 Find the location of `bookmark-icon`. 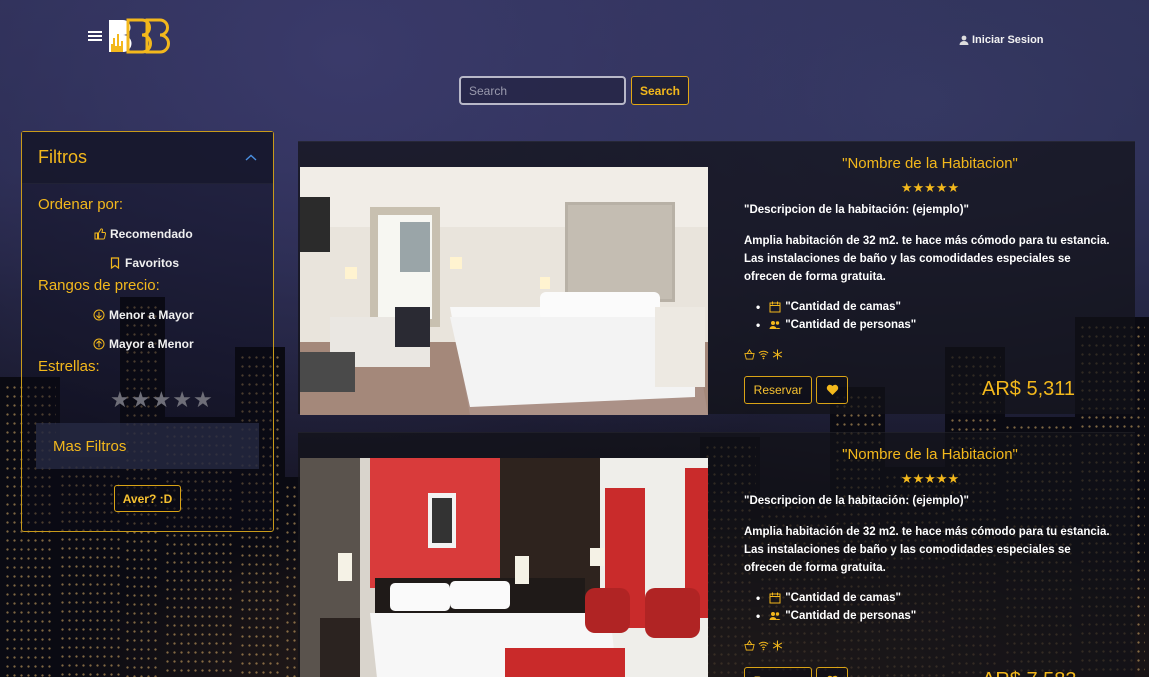

bookmark-icon is located at coordinates (115, 263).